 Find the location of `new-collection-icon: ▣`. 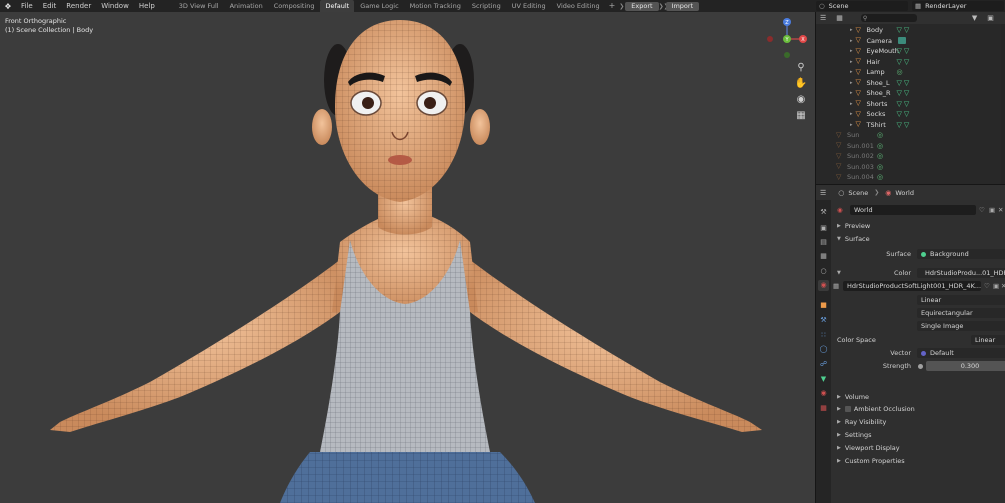

new-collection-icon: ▣ is located at coordinates (990, 18).